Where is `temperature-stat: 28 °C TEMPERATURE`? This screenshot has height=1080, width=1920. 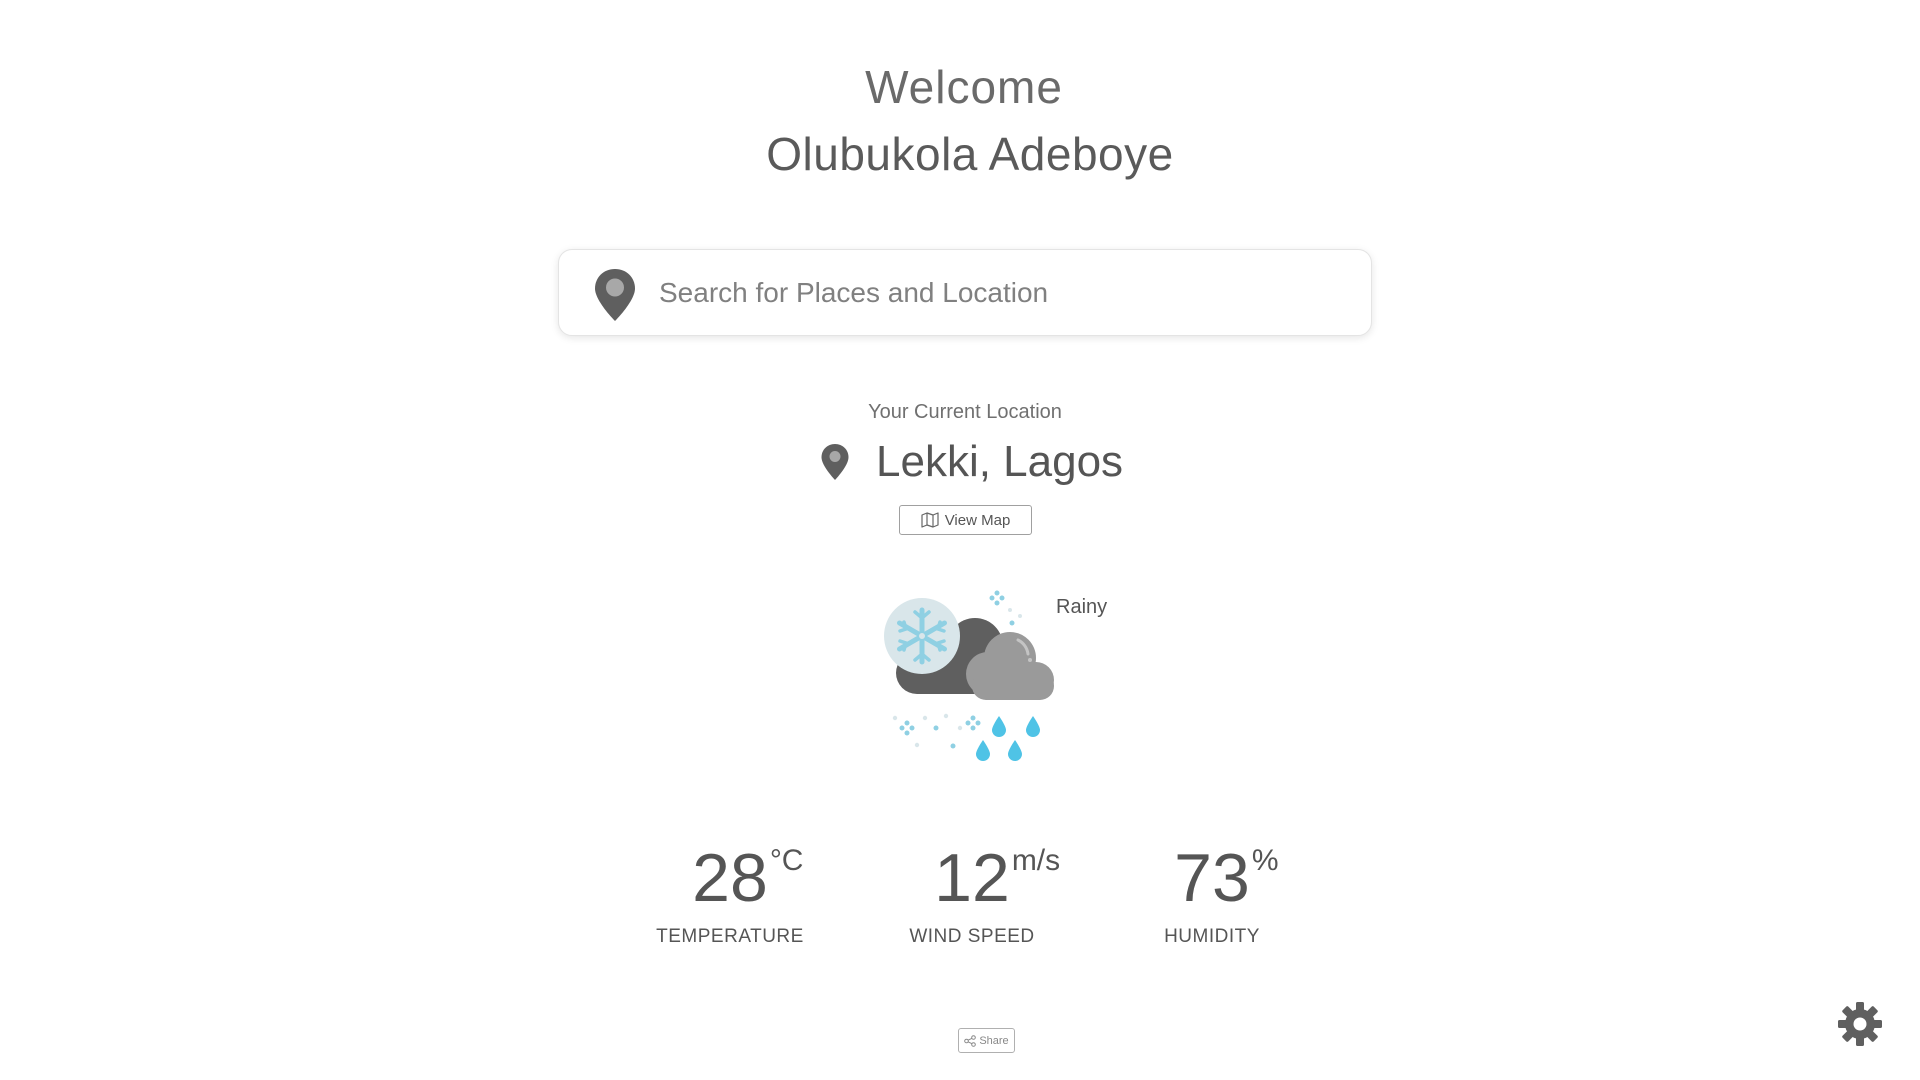 temperature-stat: 28 °C TEMPERATURE is located at coordinates (730, 894).